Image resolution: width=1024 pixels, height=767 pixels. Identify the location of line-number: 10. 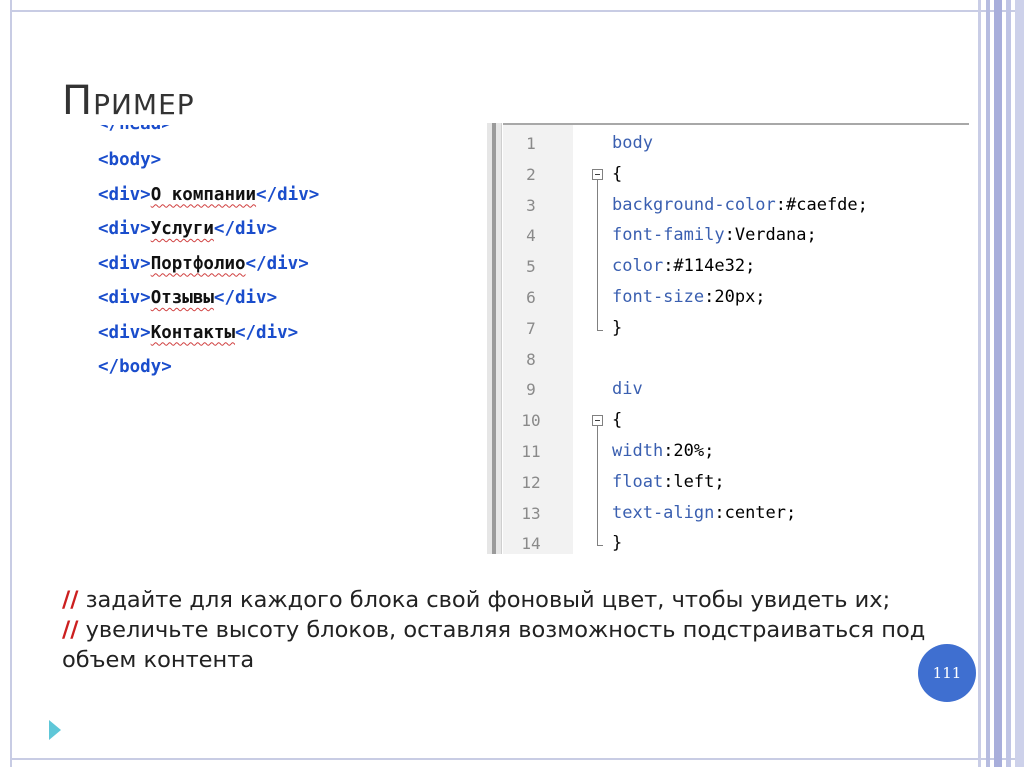
(531, 421).